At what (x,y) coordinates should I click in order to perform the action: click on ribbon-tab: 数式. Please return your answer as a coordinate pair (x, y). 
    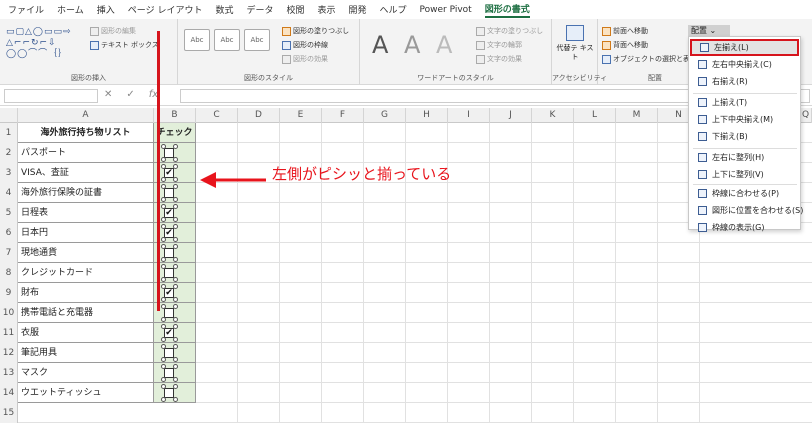
    Looking at the image, I should click on (224, 9).